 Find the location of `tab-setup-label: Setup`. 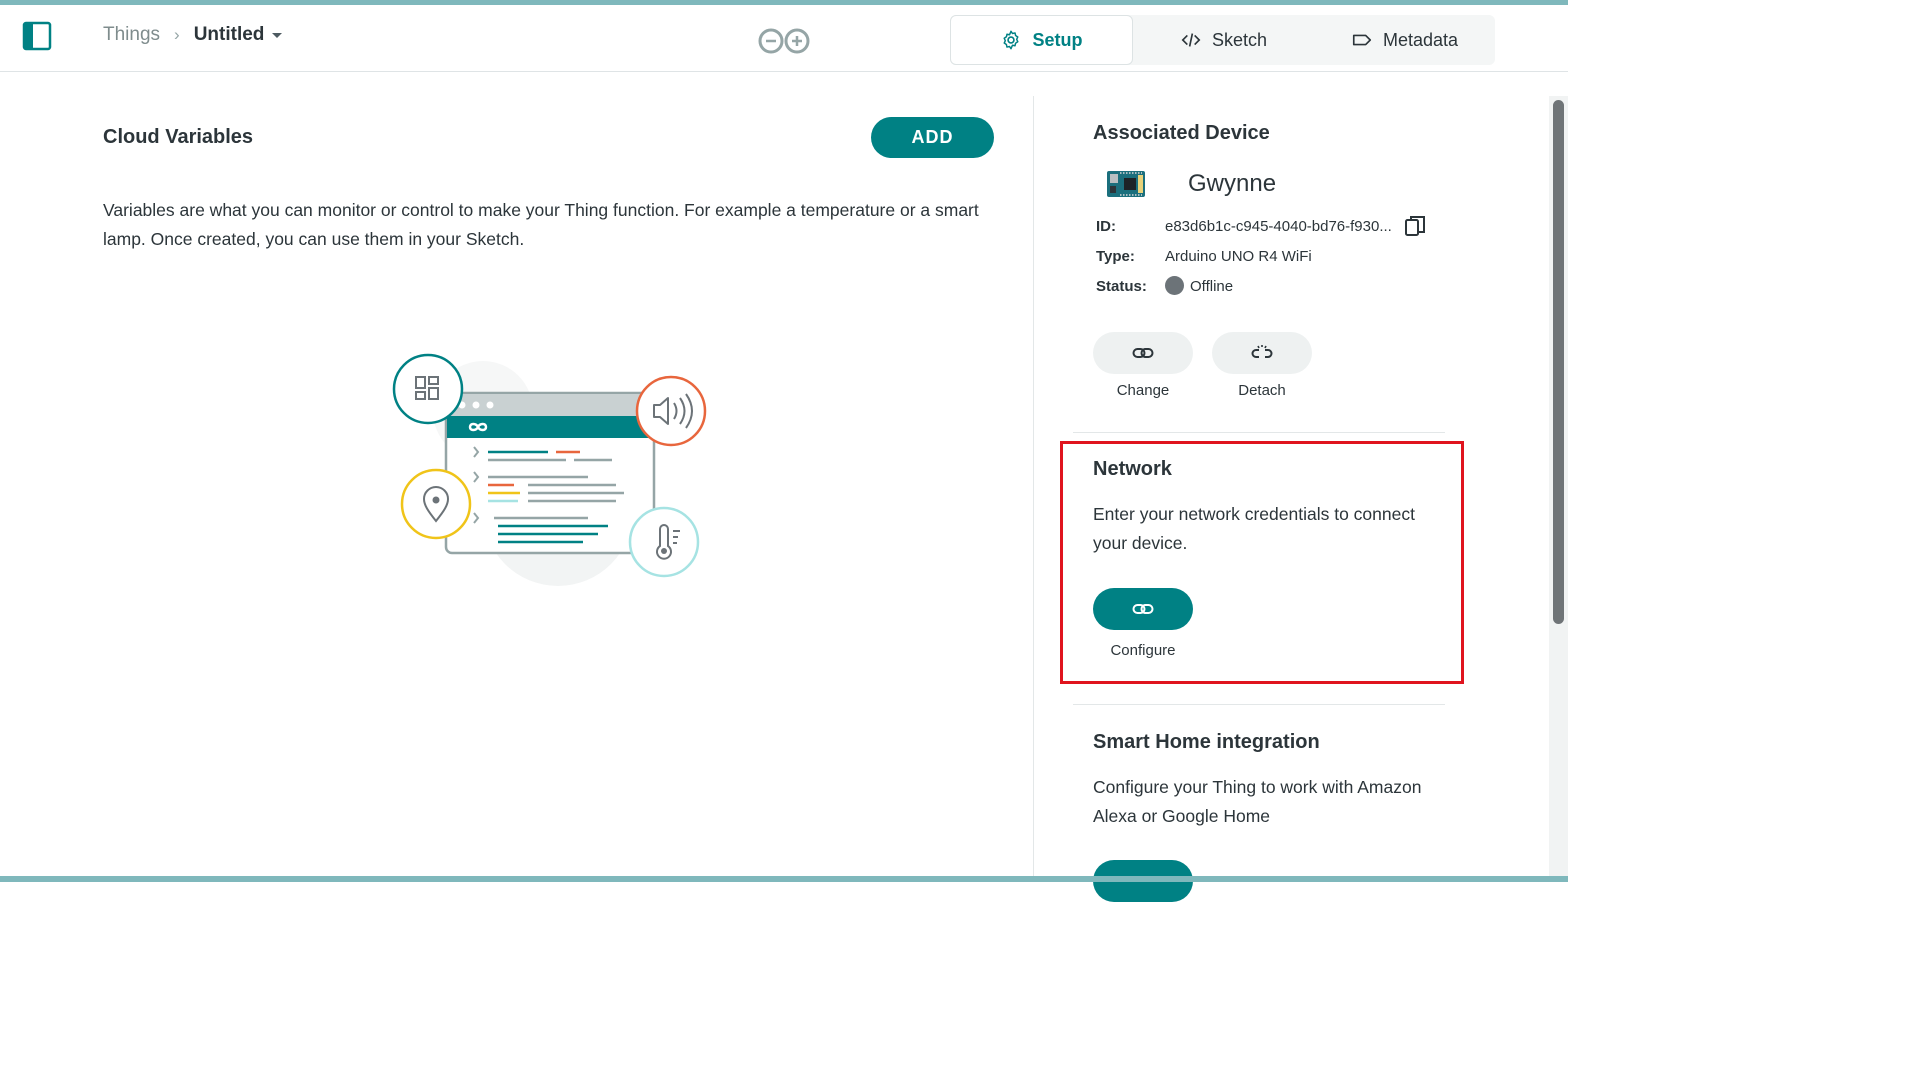

tab-setup-label: Setup is located at coordinates (1057, 39).